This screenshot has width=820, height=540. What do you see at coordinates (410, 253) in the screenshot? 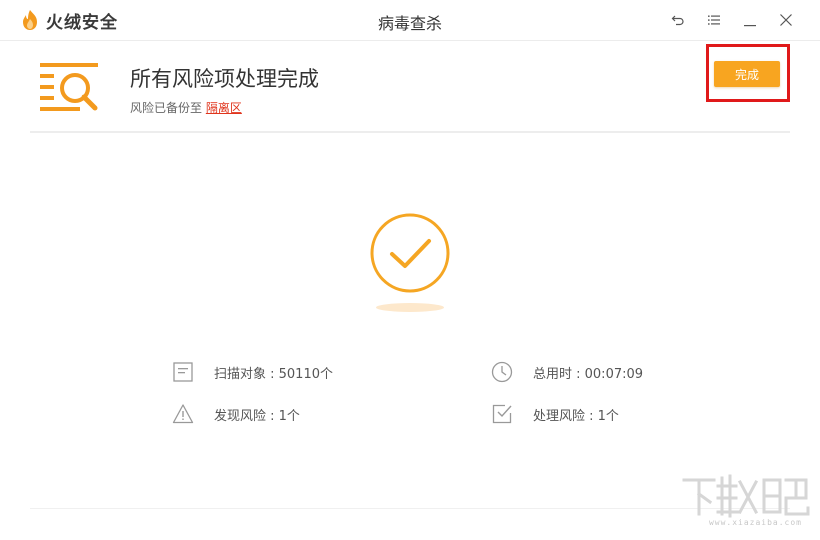
I see `check-circle-icon` at bounding box center [410, 253].